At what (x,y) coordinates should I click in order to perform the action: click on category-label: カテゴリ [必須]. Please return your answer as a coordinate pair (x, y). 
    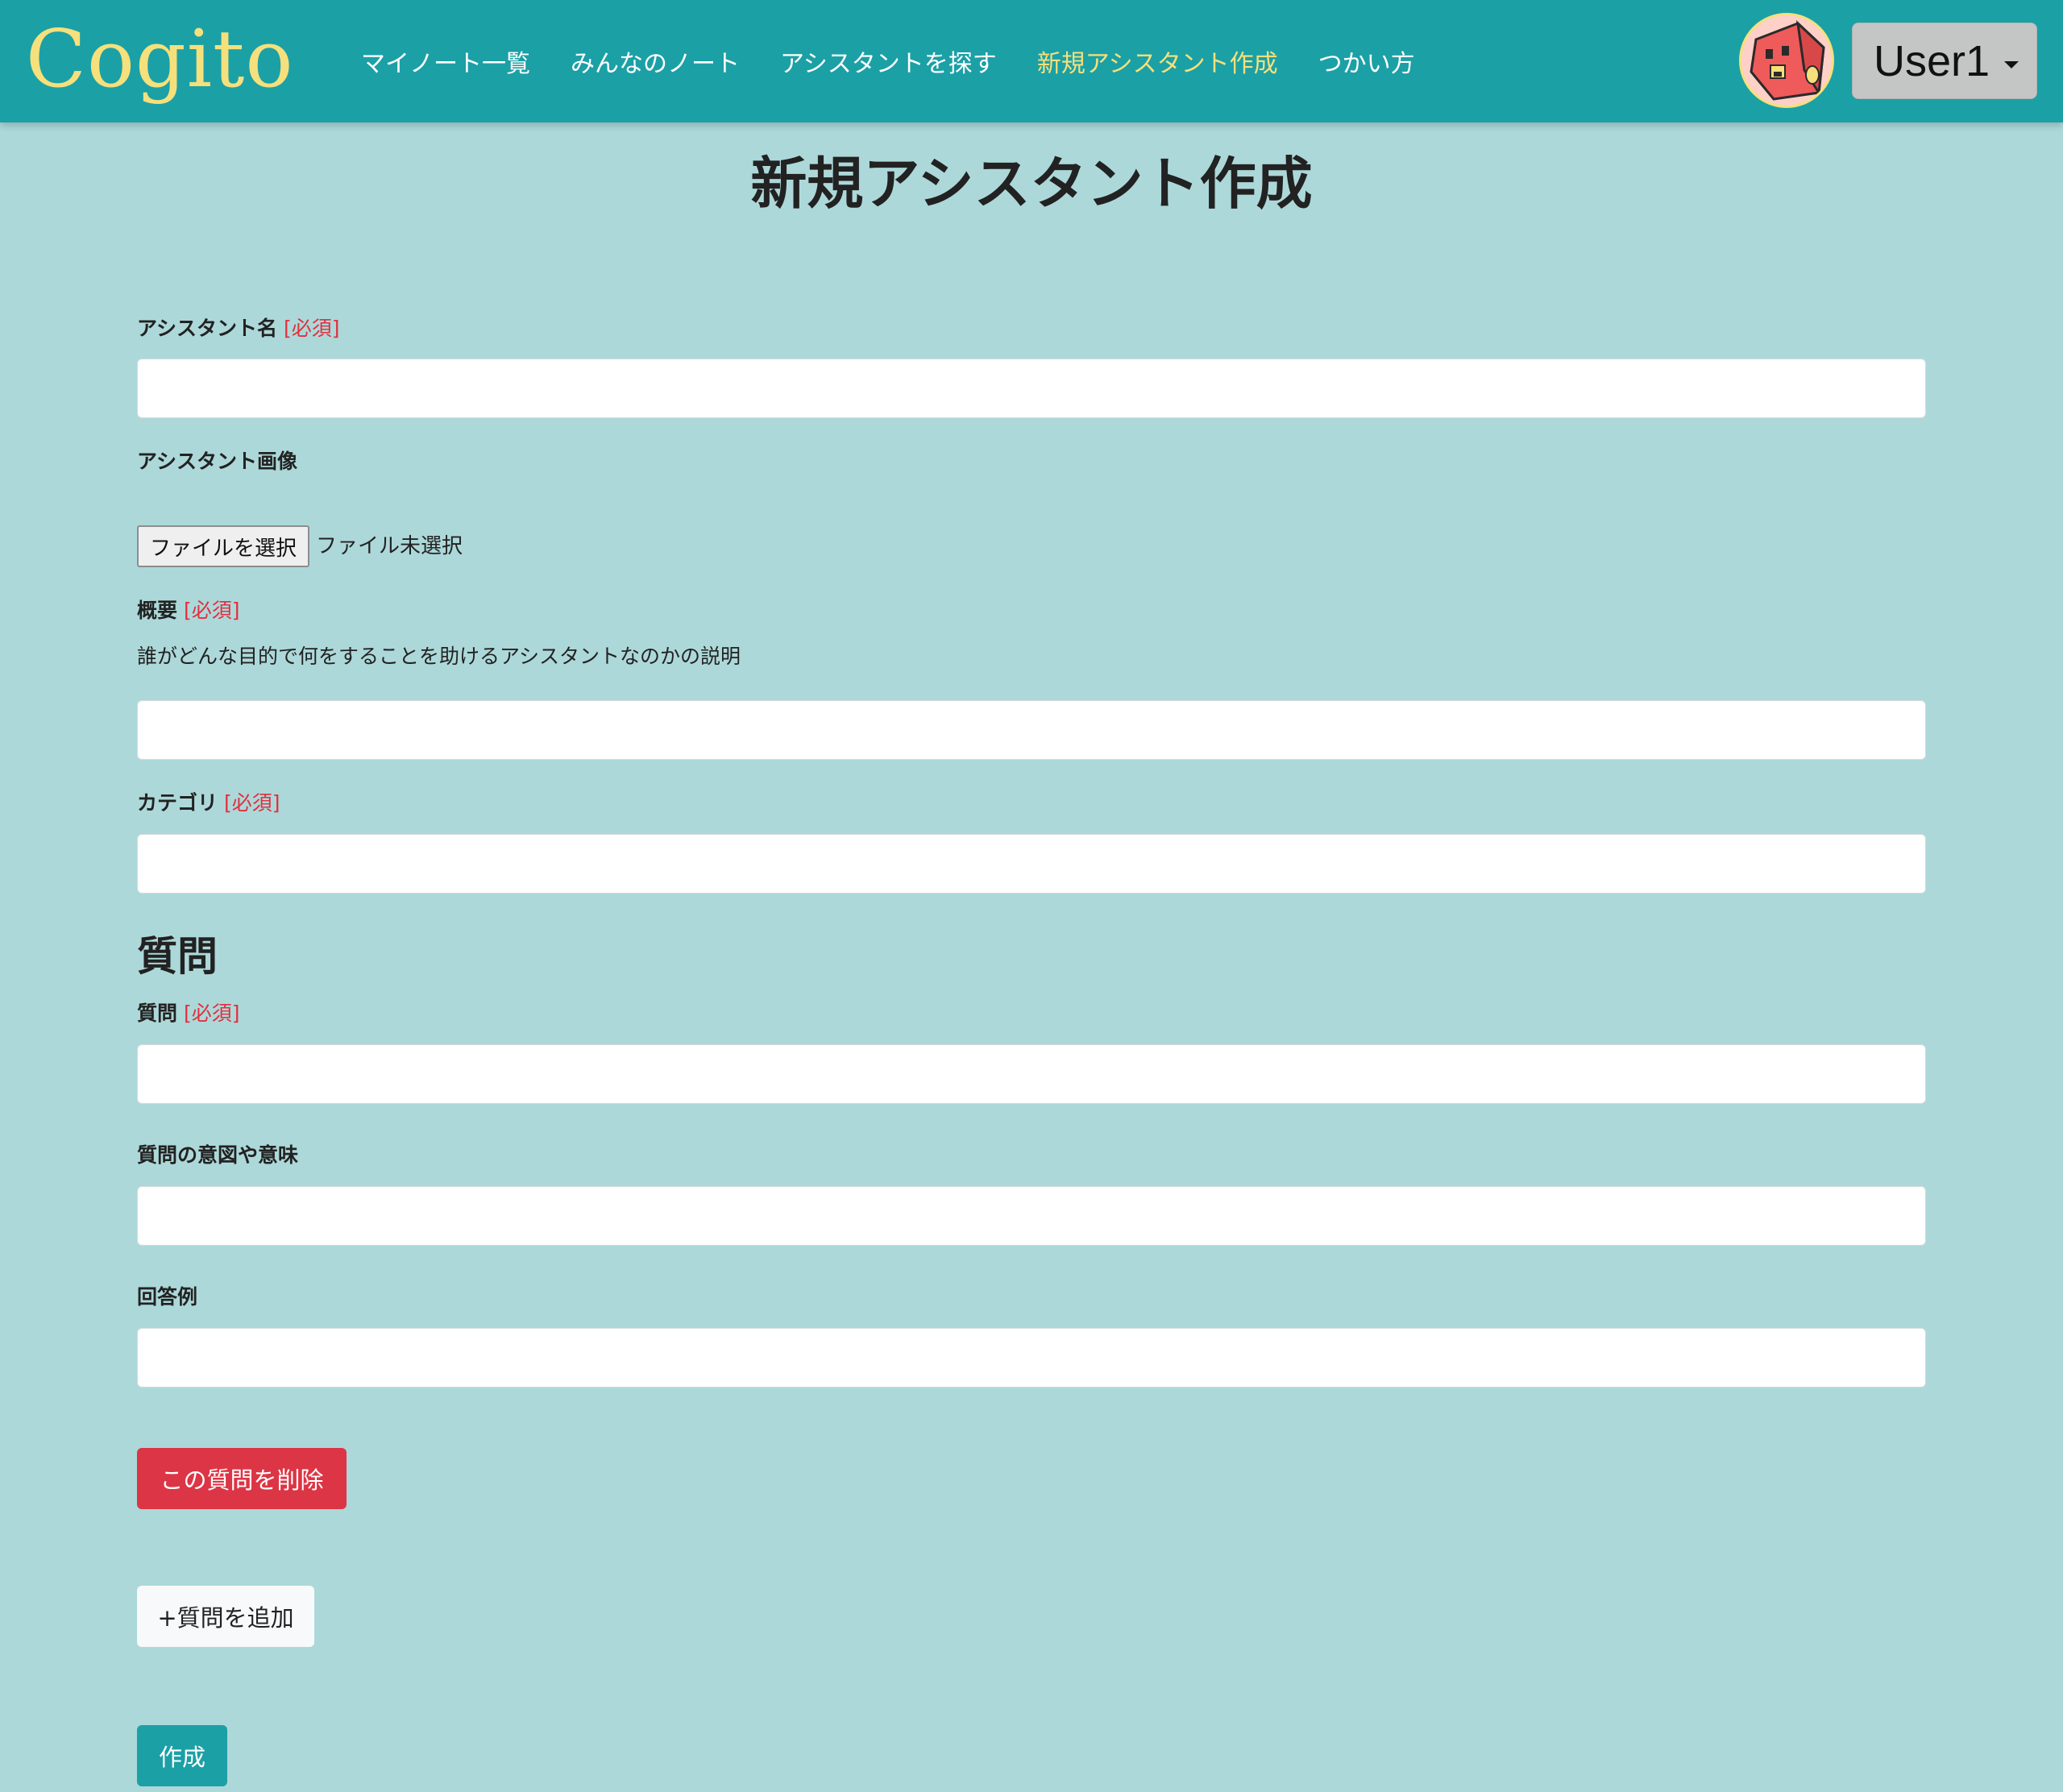
    Looking at the image, I should click on (208, 803).